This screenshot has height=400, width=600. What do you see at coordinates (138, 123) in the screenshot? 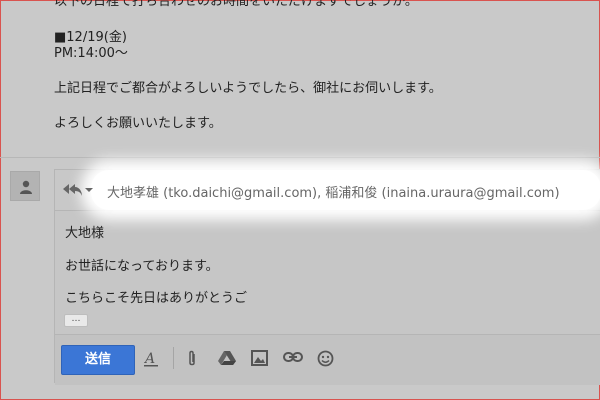
I see `body-line: よろしくお願いいたします。` at bounding box center [138, 123].